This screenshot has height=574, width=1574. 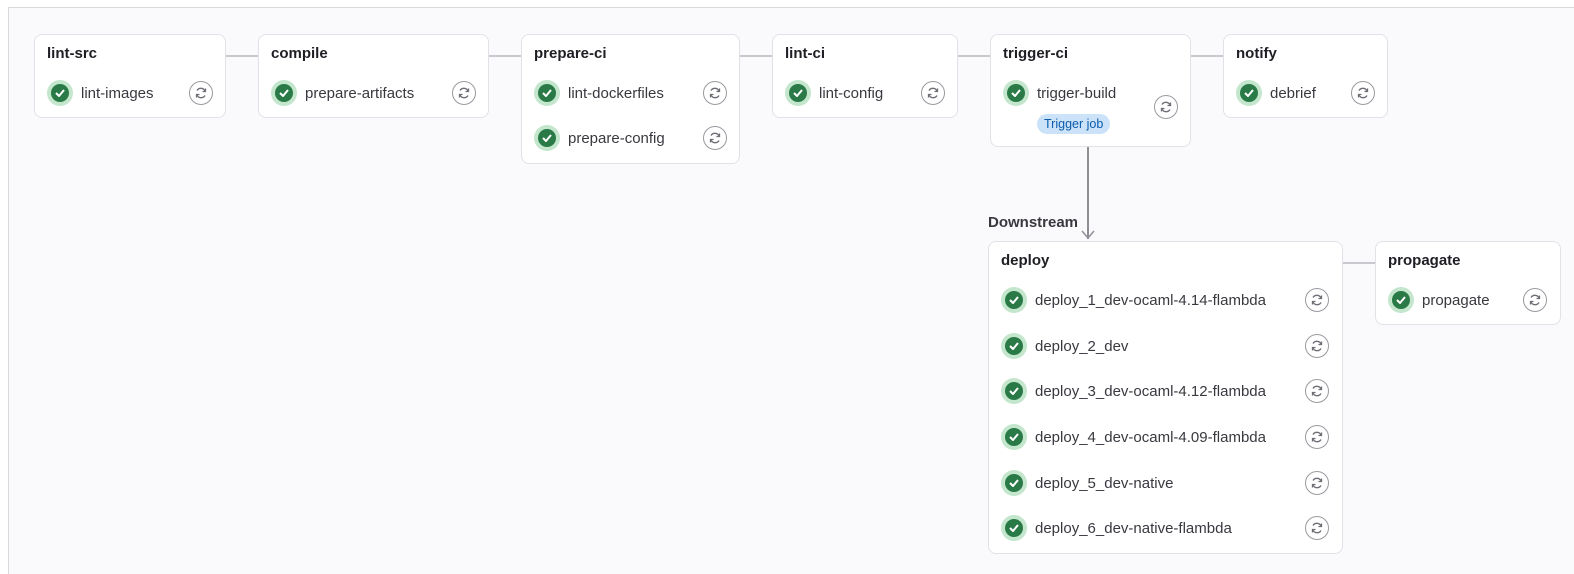 What do you see at coordinates (1456, 300) in the screenshot?
I see `job-name: propagate` at bounding box center [1456, 300].